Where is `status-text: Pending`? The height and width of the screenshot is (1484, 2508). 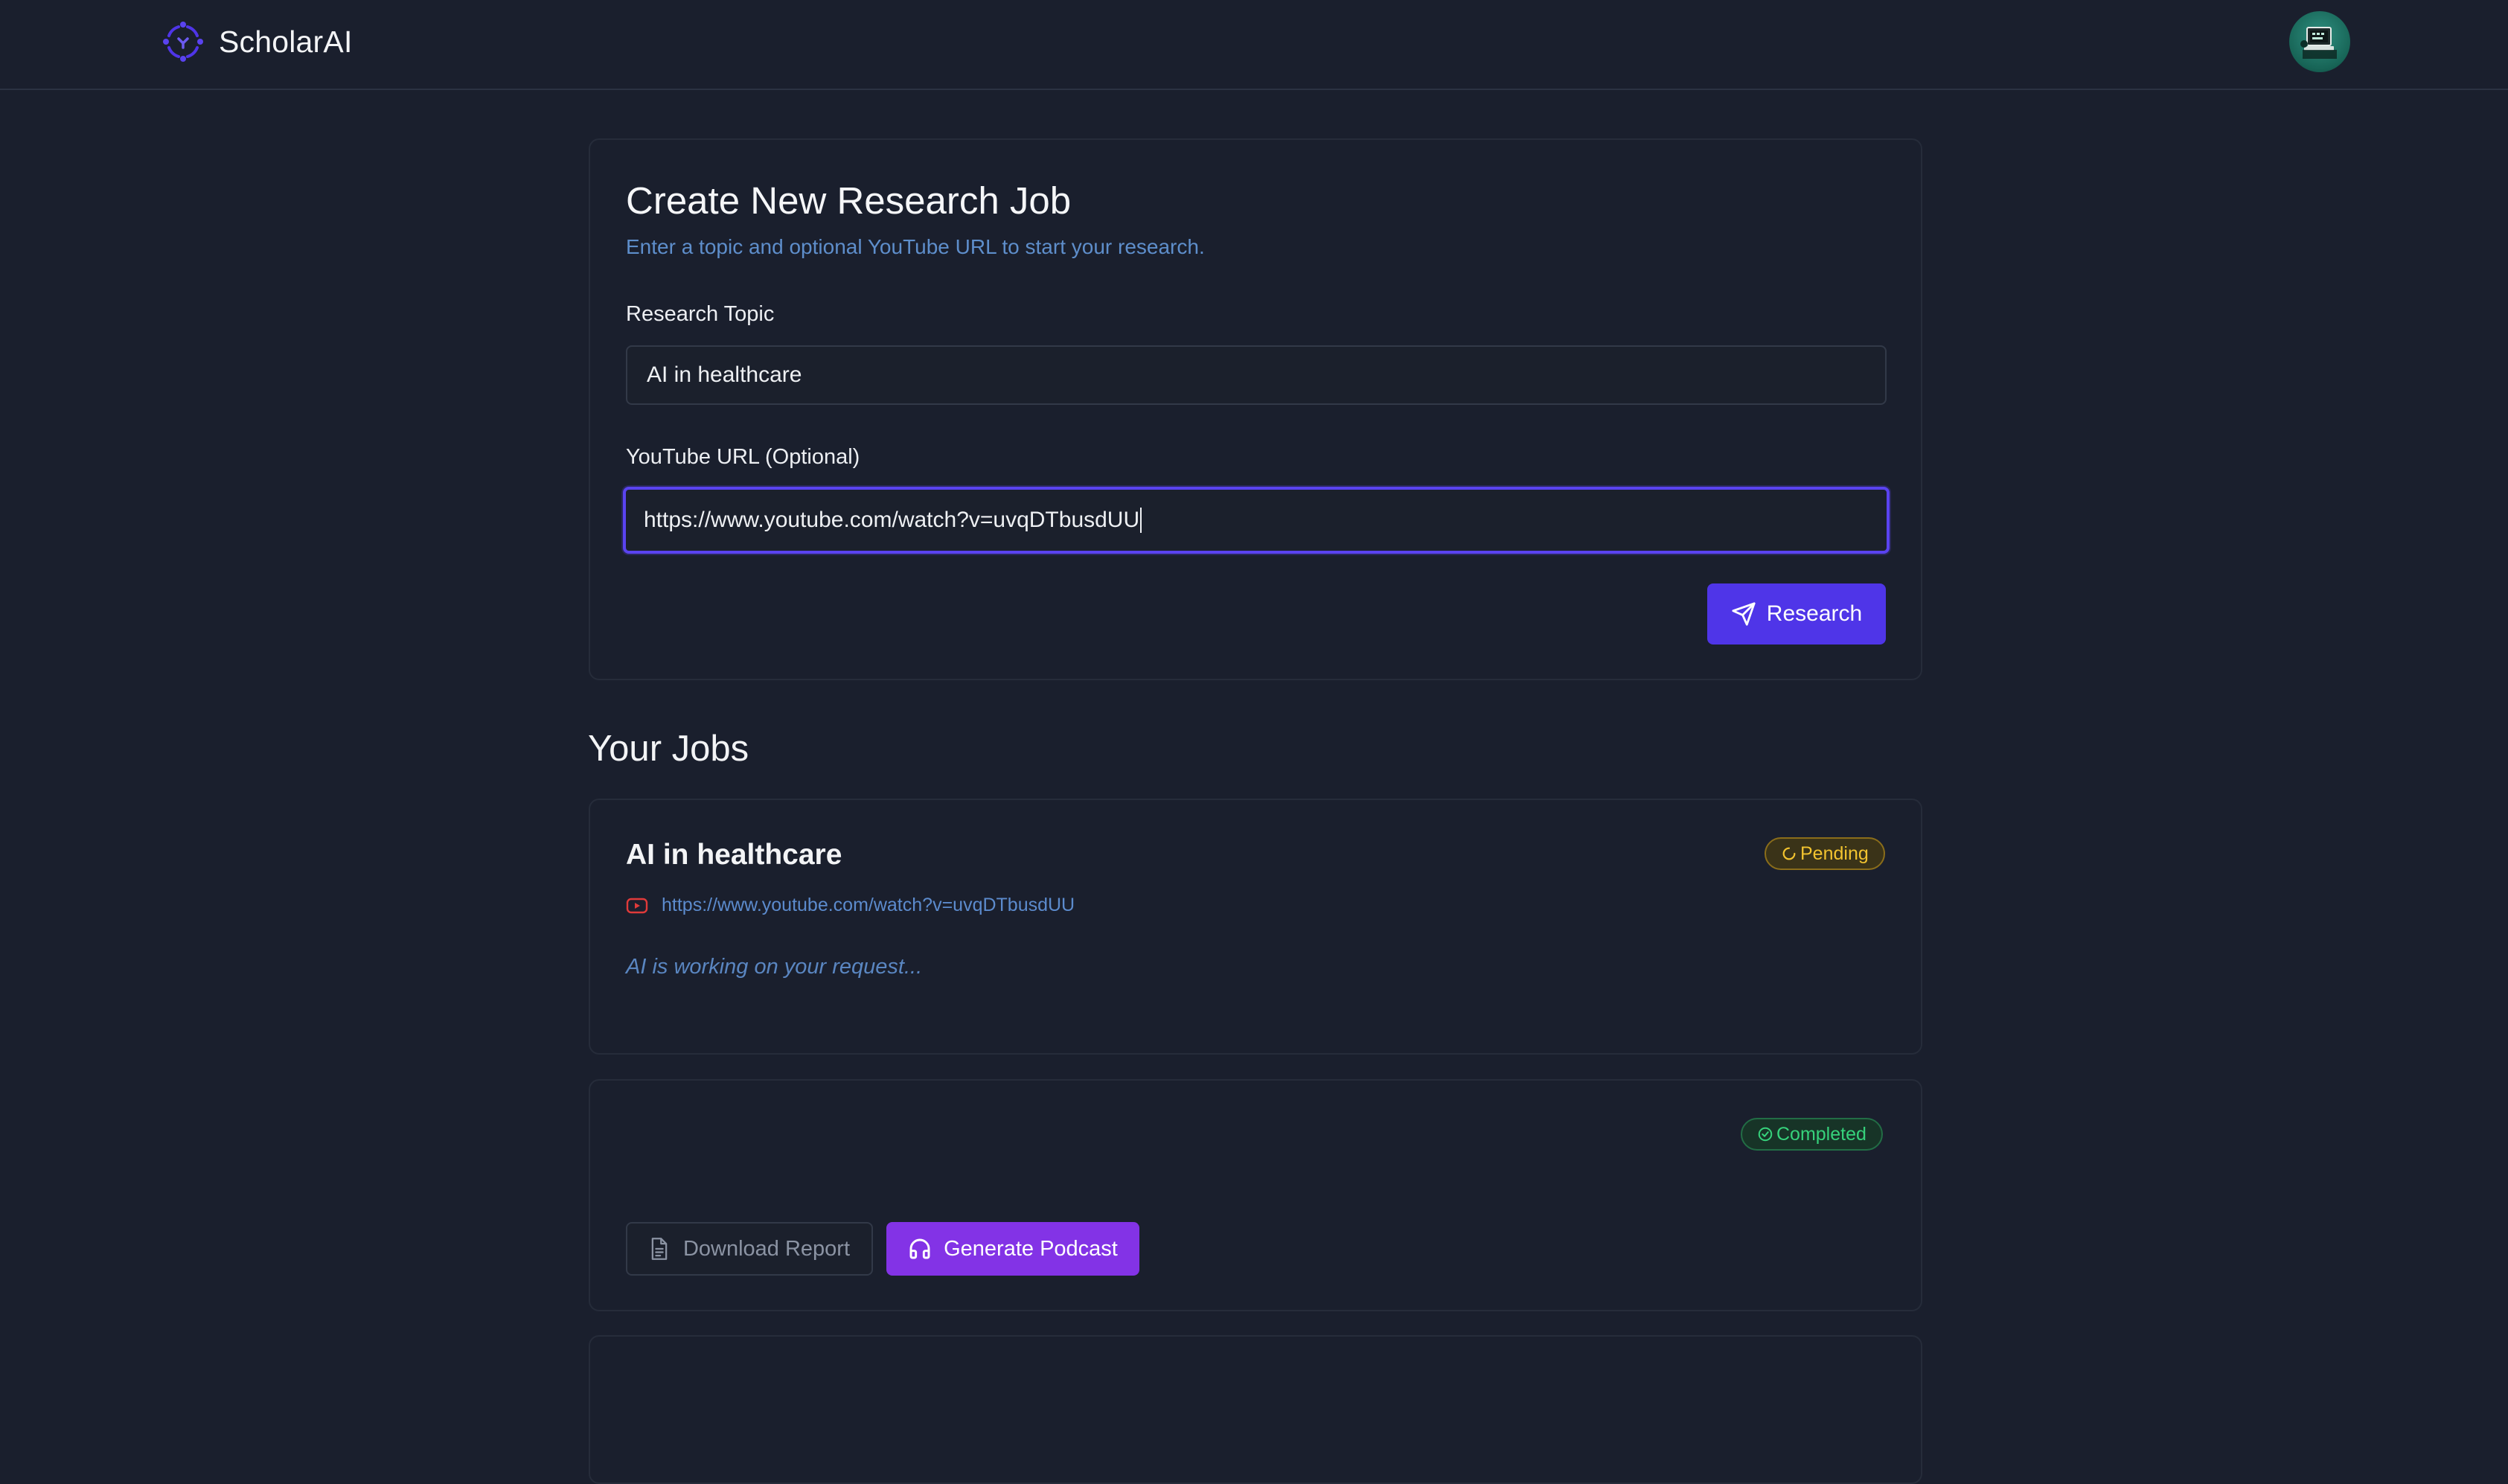
status-text: Pending is located at coordinates (1834, 853).